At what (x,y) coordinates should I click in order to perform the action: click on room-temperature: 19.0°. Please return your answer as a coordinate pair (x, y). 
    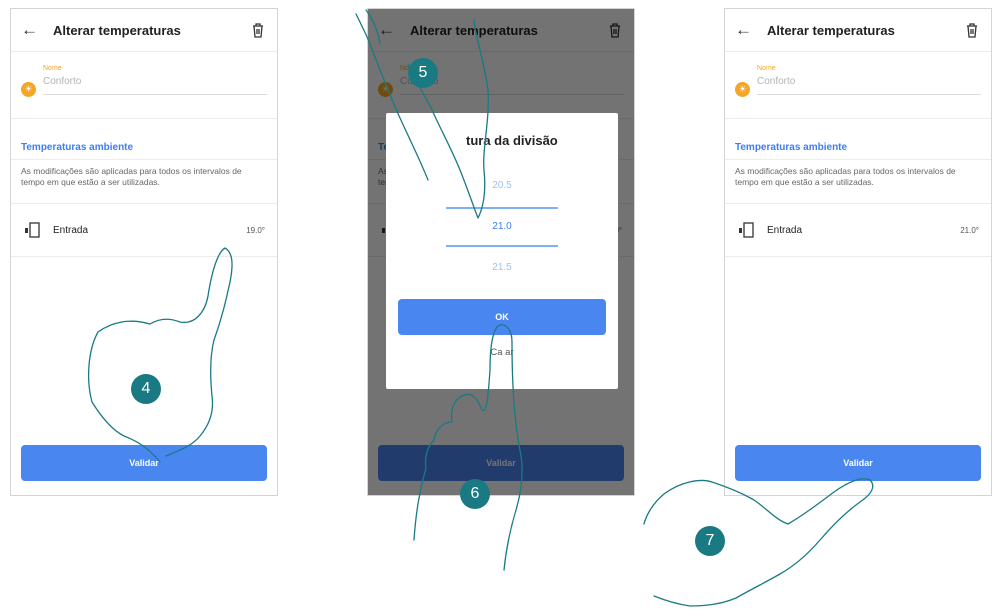
    Looking at the image, I should click on (255, 230).